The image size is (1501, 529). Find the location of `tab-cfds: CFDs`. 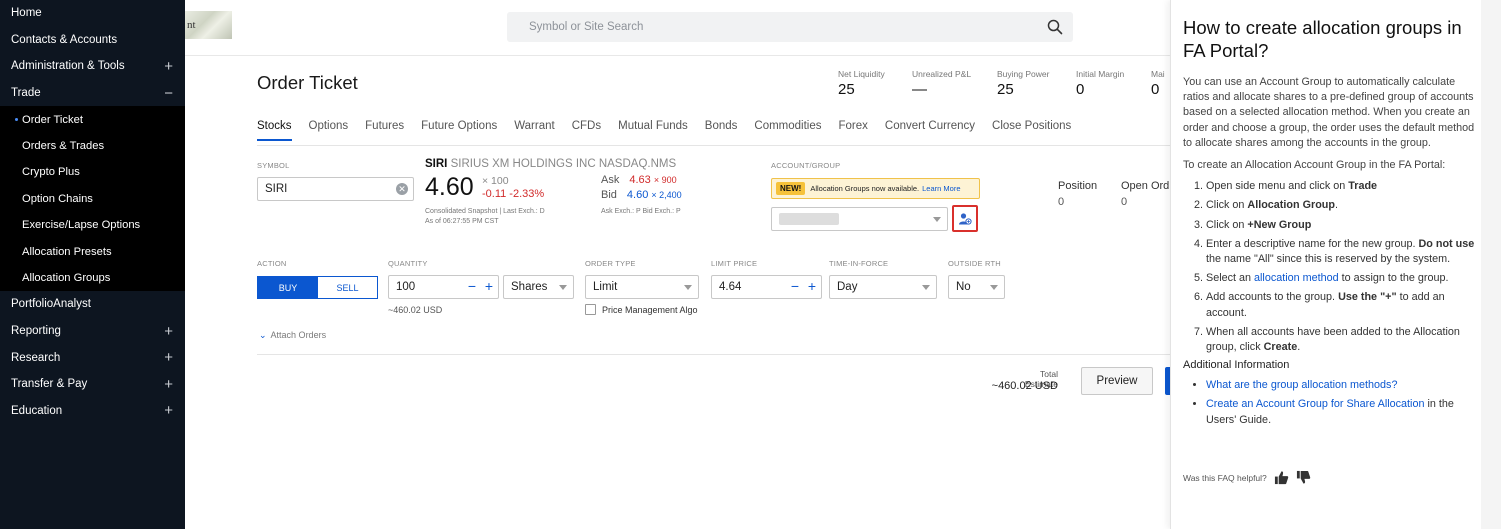

tab-cfds: CFDs is located at coordinates (586, 130).